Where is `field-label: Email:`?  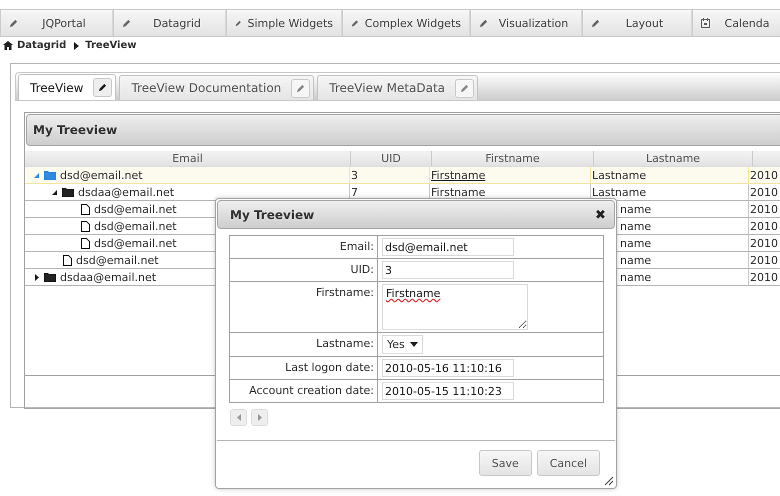 field-label: Email: is located at coordinates (304, 247).